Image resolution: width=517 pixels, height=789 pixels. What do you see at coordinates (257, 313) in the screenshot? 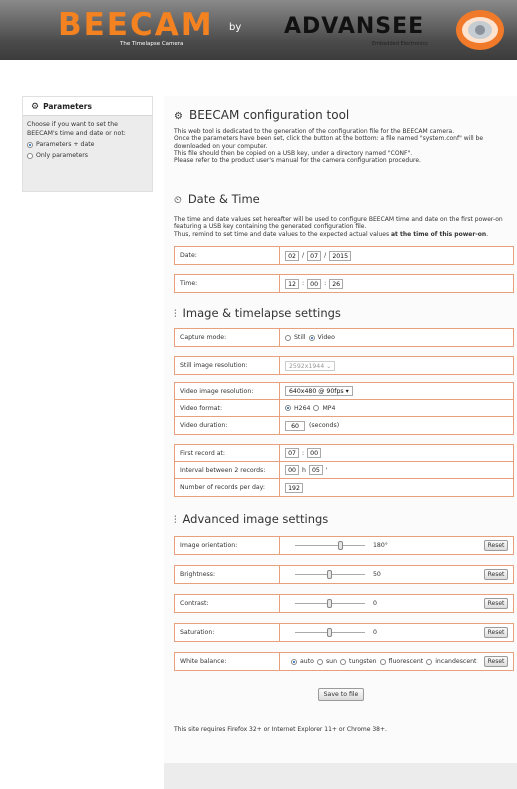
I see `image-heading: ⫶ Image & timelapse settings` at bounding box center [257, 313].